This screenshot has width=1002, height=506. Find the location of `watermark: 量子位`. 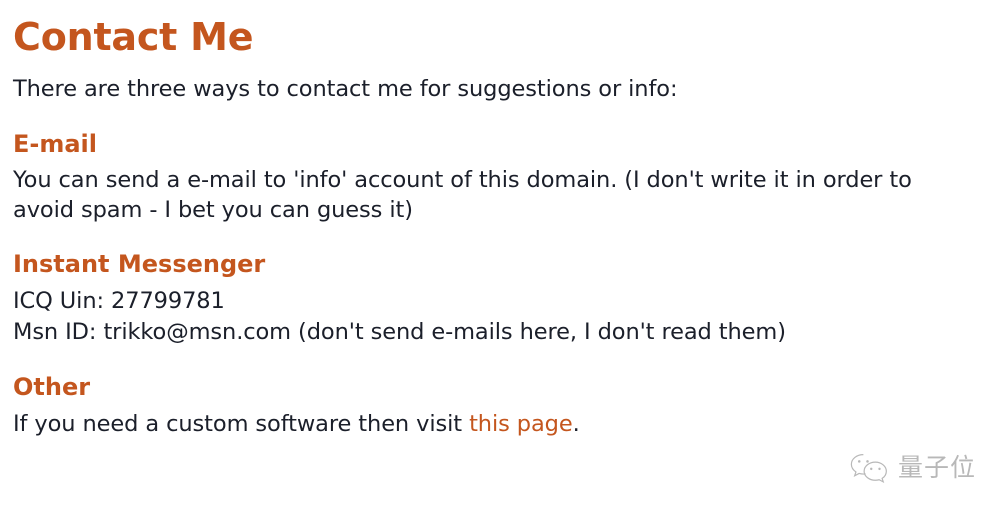

watermark: 量子位 is located at coordinates (918, 467).